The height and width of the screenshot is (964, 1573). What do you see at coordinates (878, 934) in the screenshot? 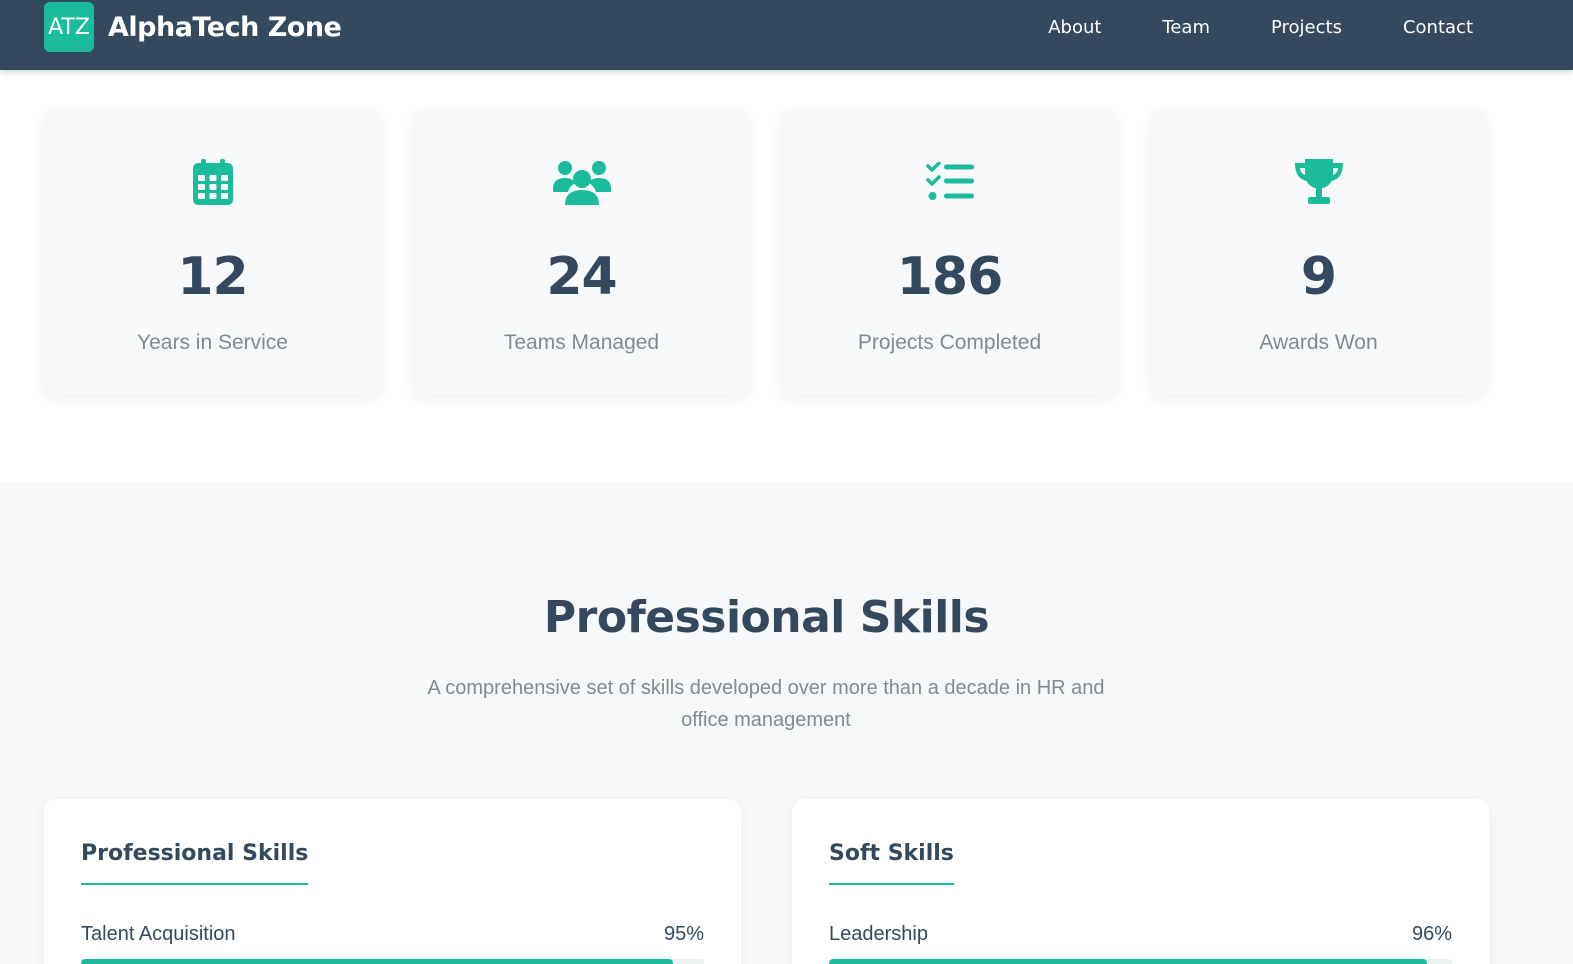
I see `skill-name: Leadership` at bounding box center [878, 934].